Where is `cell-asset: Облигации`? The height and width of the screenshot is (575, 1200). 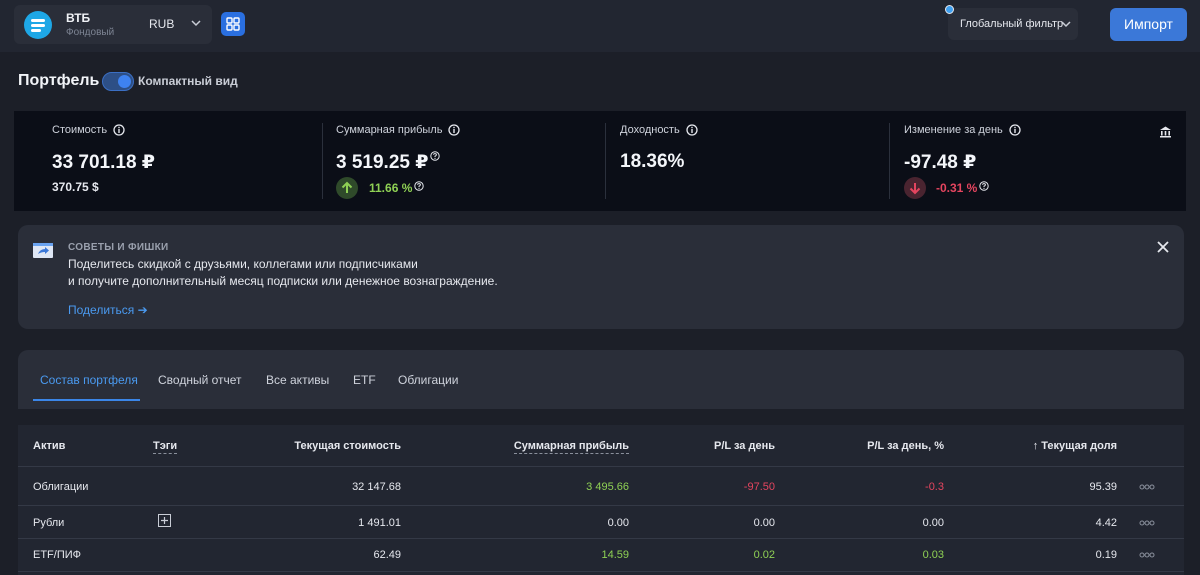
cell-asset: Облигации is located at coordinates (60, 487).